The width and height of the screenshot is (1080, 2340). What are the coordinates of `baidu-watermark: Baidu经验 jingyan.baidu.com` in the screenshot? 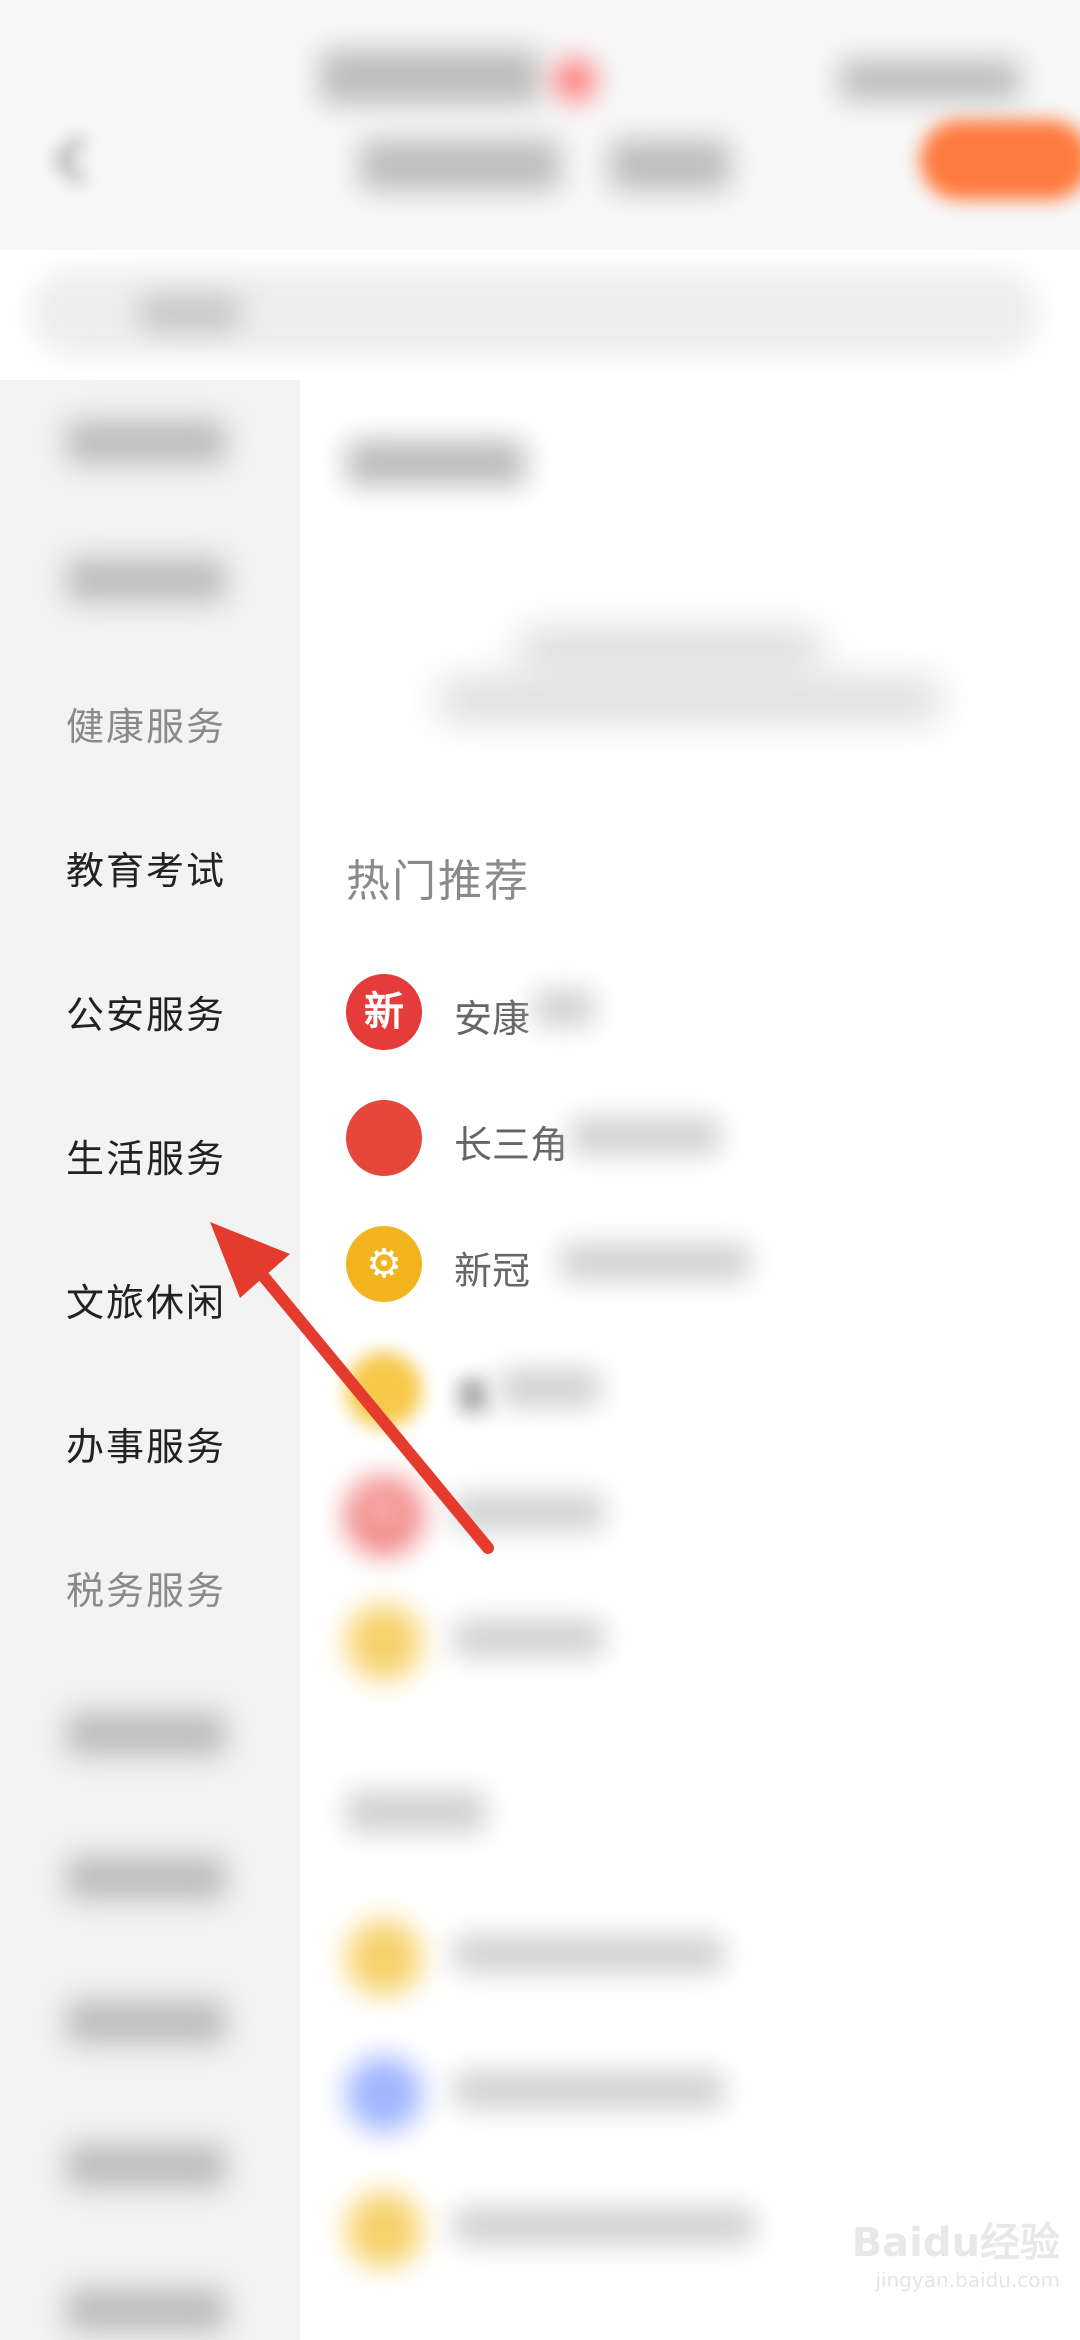 It's located at (940, 2260).